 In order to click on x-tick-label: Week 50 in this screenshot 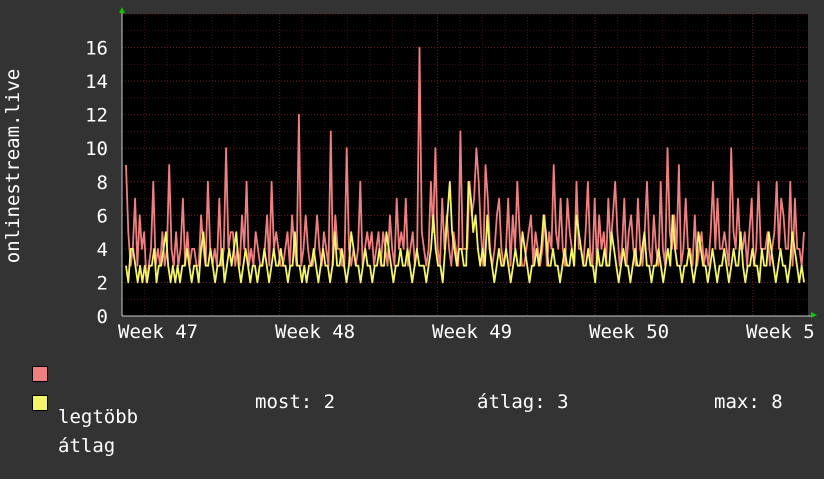, I will do `click(629, 332)`.